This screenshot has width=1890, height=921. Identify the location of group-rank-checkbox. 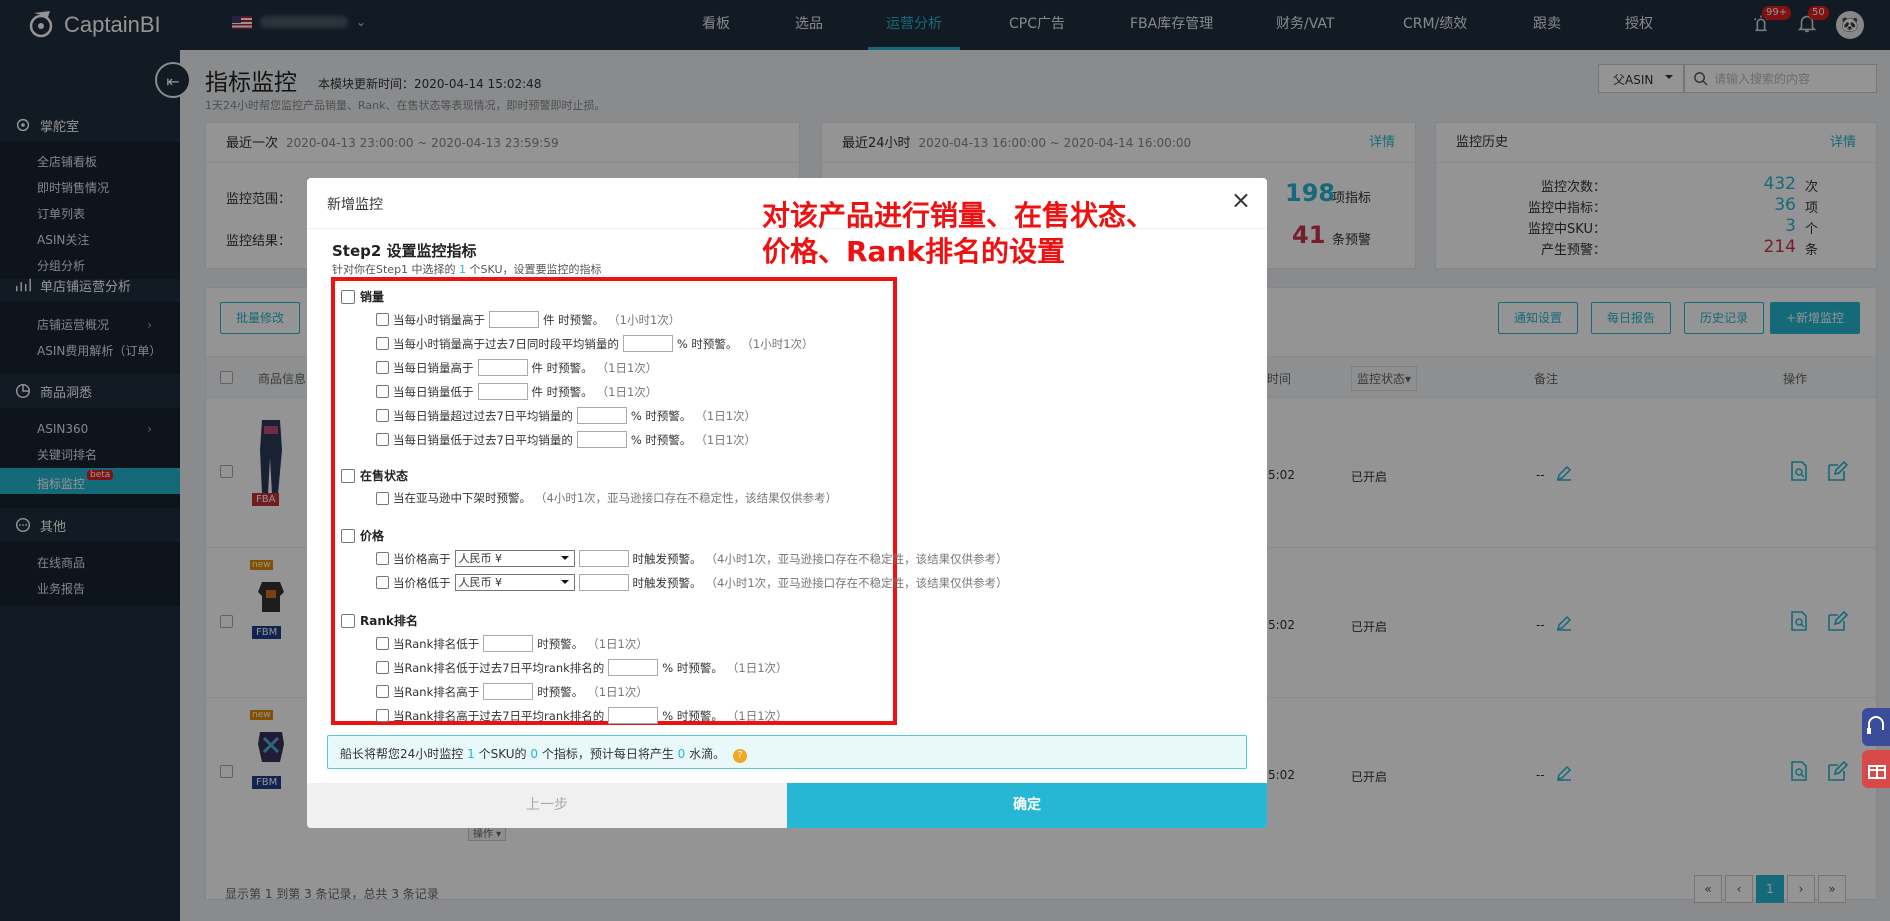
(348, 620).